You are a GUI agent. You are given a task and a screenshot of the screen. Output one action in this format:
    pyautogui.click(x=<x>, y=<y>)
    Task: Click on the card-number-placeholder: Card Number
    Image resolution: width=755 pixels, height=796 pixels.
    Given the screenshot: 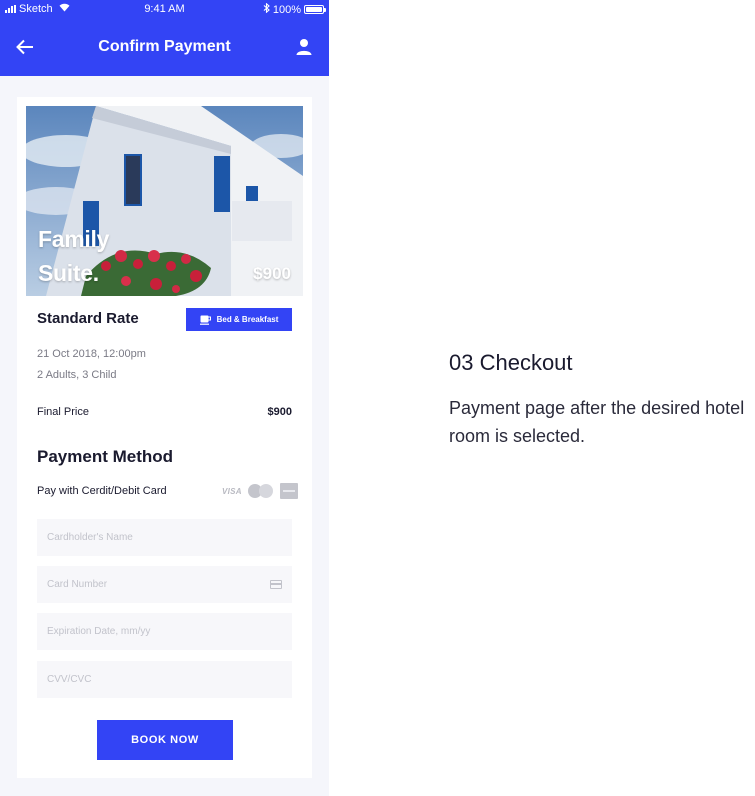 What is the action you would take?
    pyautogui.click(x=77, y=584)
    